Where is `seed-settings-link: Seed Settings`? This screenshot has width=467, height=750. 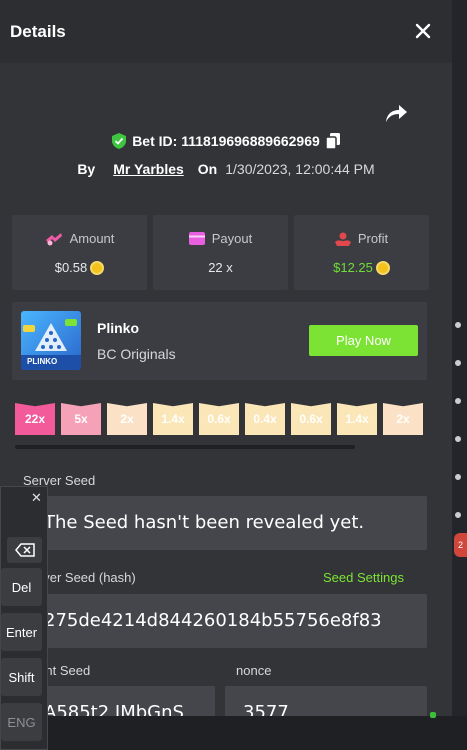
seed-settings-link: Seed Settings is located at coordinates (363, 577).